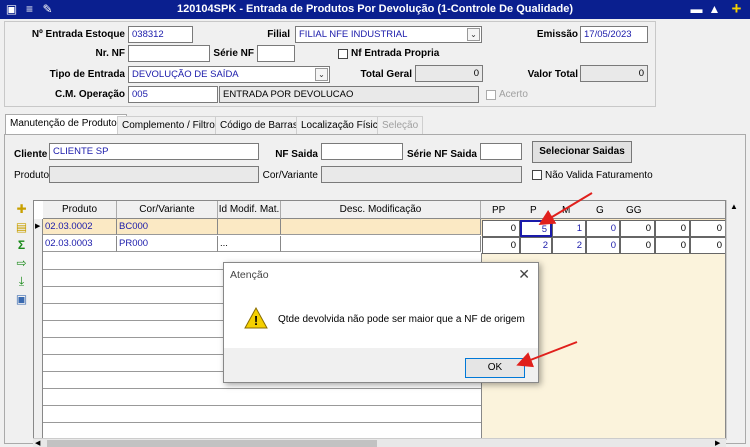 The width and height of the screenshot is (750, 447). What do you see at coordinates (449, 73) in the screenshot?
I see `total-geral-field: 0` at bounding box center [449, 73].